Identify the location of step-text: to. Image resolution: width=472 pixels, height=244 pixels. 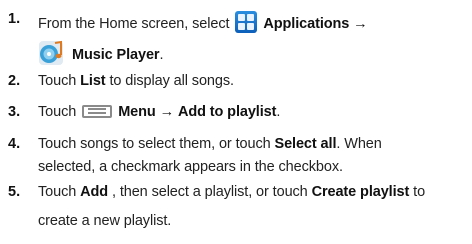
(419, 192).